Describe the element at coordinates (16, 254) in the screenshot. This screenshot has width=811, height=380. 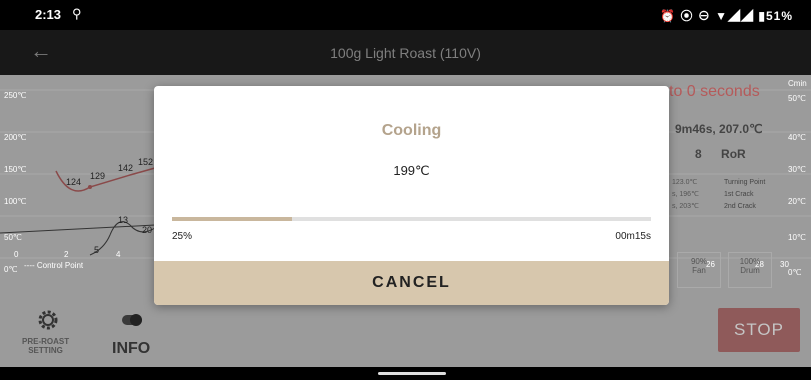
I see `x-tick: 0` at that location.